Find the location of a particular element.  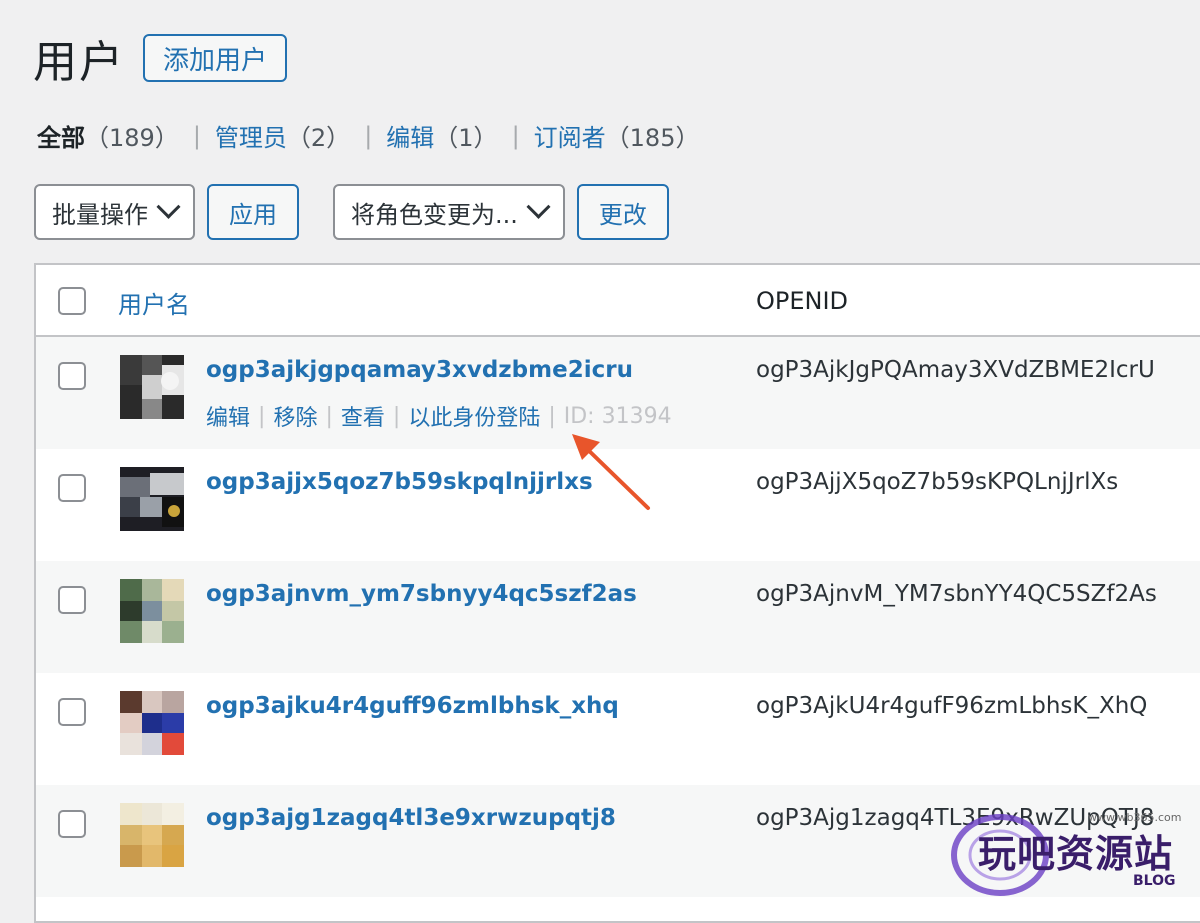

watermark: www.wb365.com 玩吧资源站 BLOG is located at coordinates (1073, 852).